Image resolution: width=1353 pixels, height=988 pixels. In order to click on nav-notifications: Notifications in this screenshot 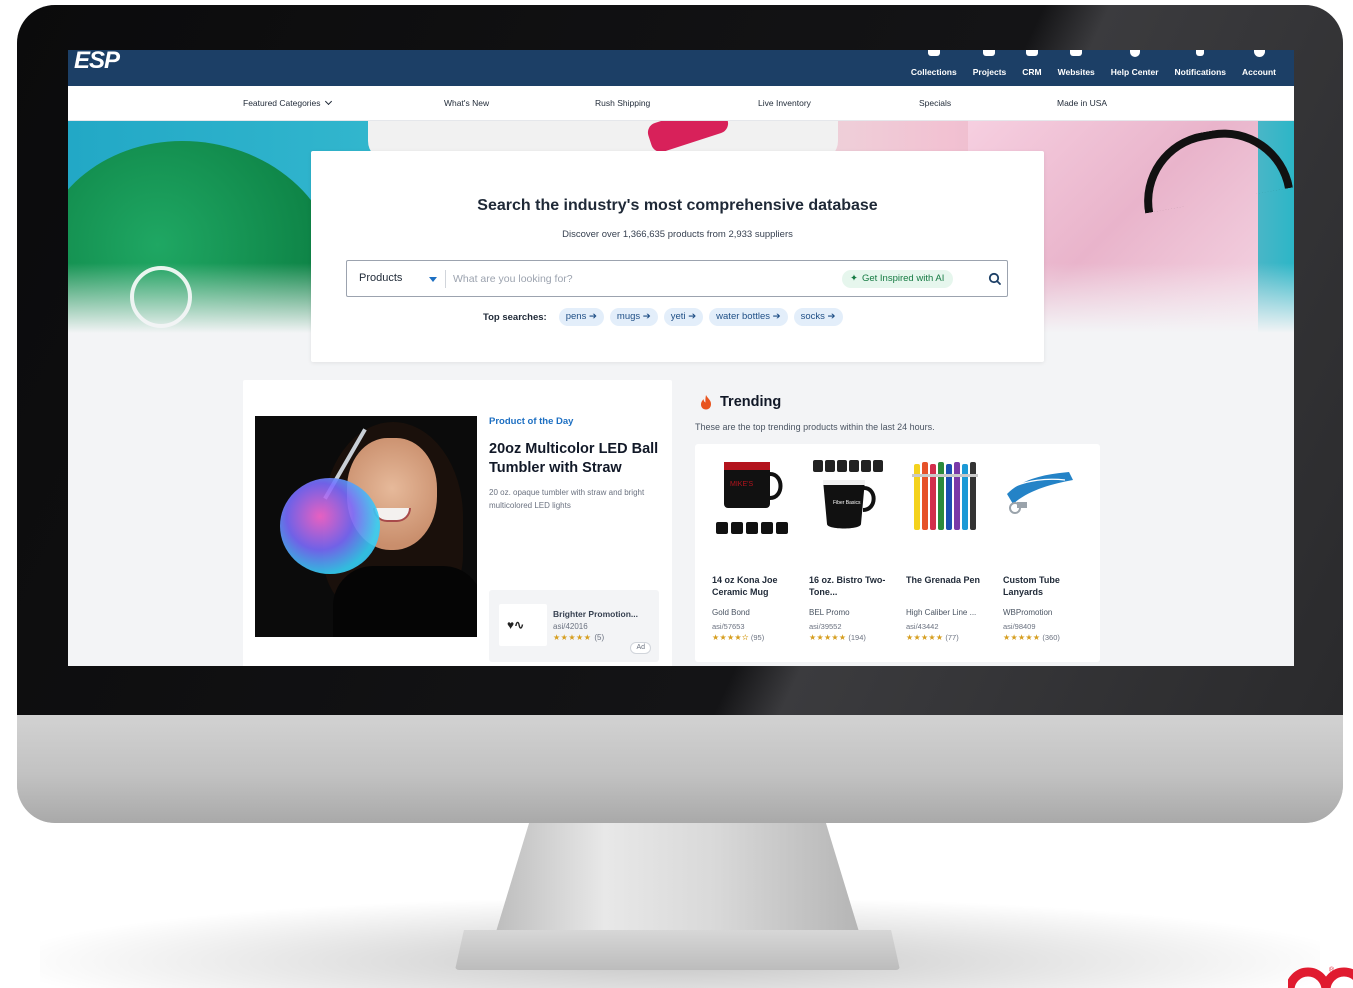, I will do `click(1200, 68)`.